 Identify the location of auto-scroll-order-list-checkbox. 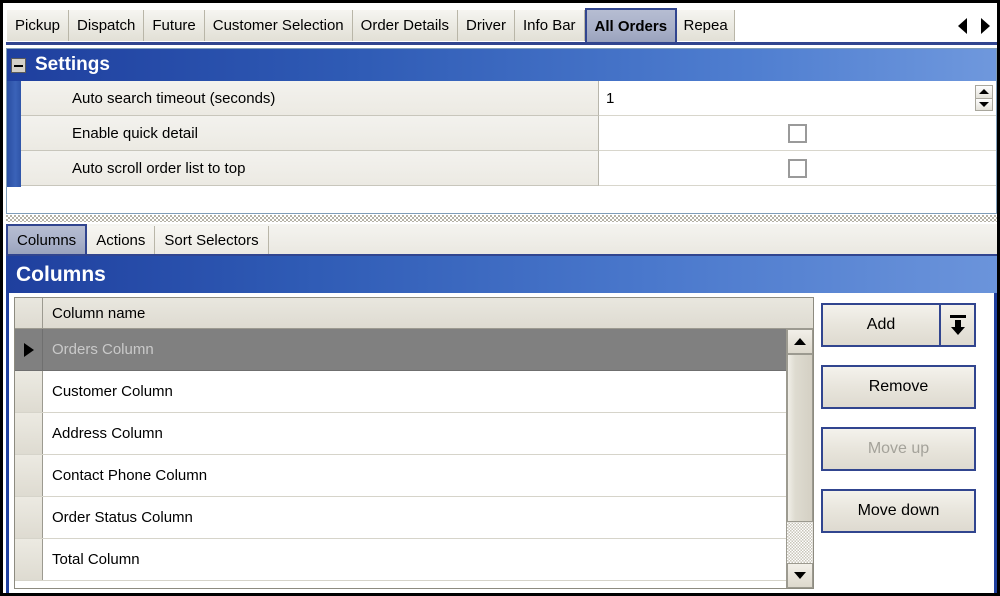
(797, 168).